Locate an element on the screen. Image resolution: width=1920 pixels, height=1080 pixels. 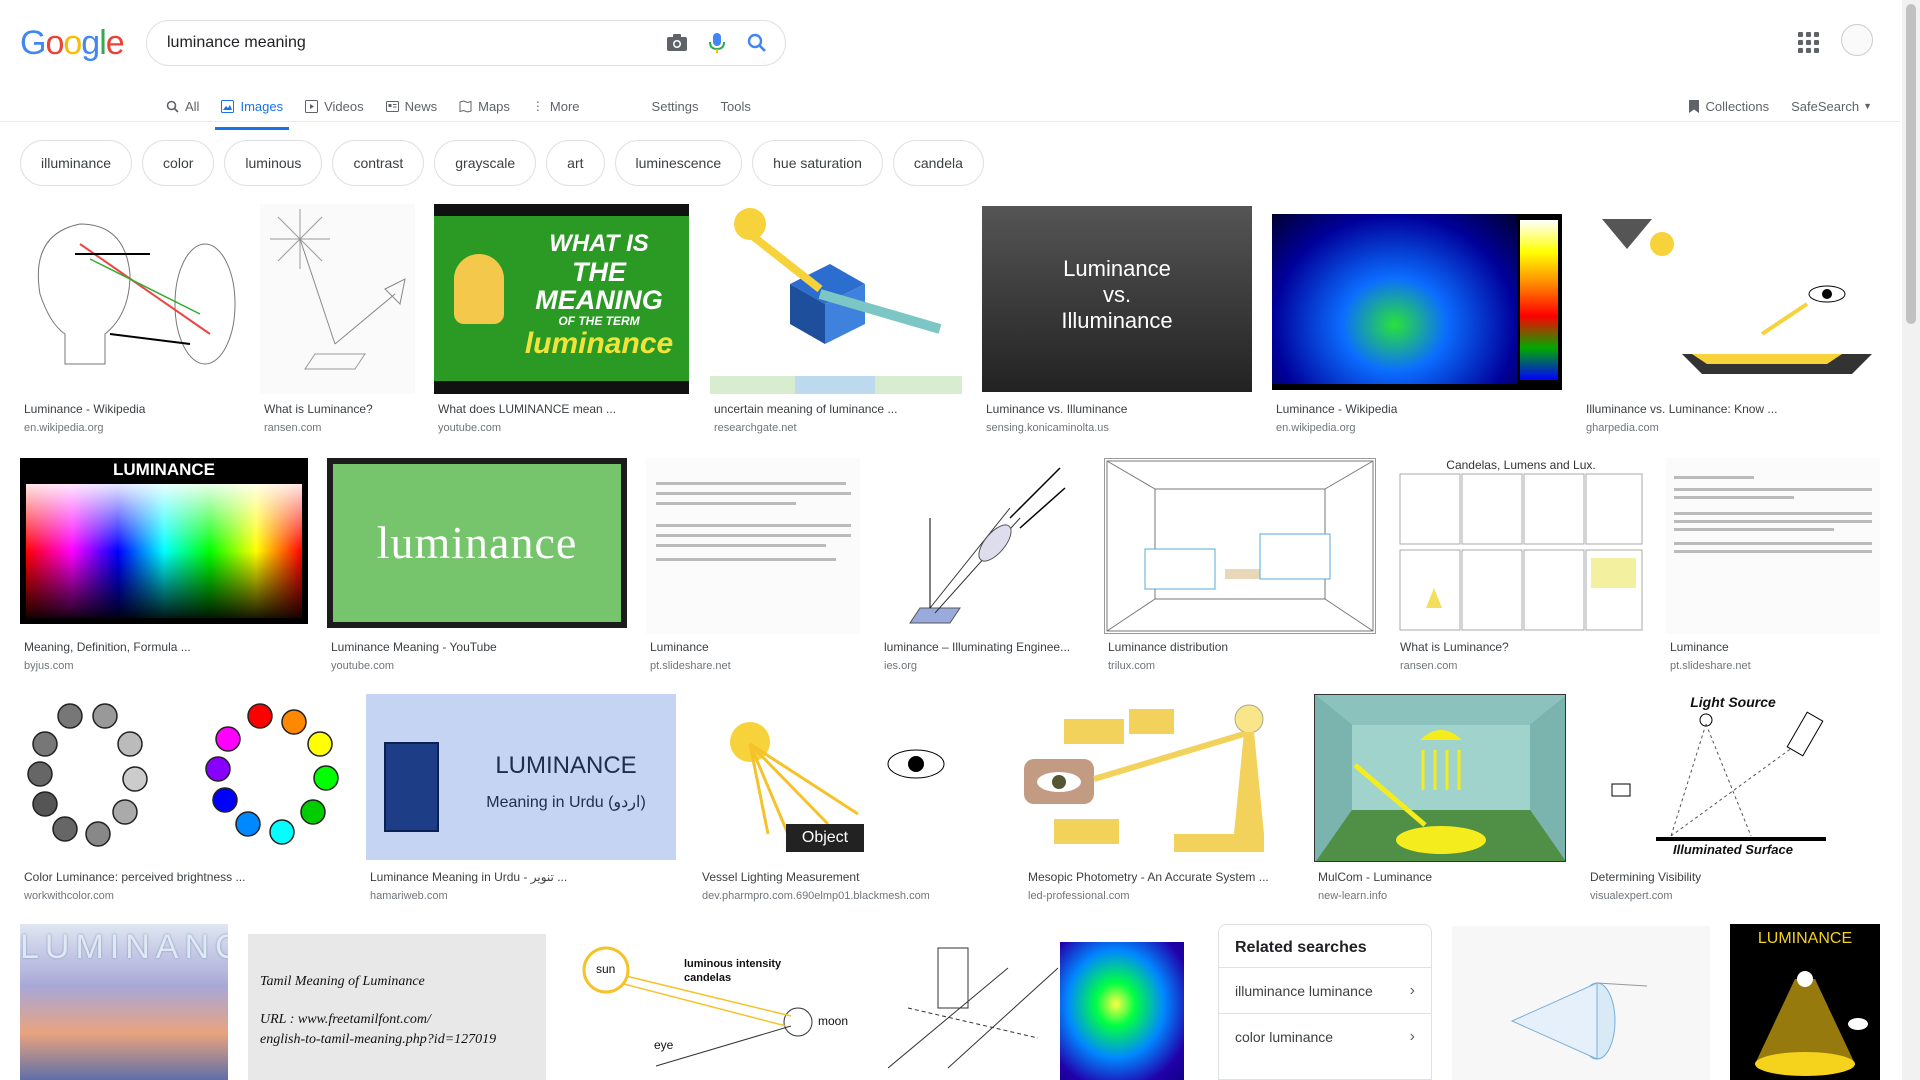
tab-label: All is located at coordinates (192, 106).